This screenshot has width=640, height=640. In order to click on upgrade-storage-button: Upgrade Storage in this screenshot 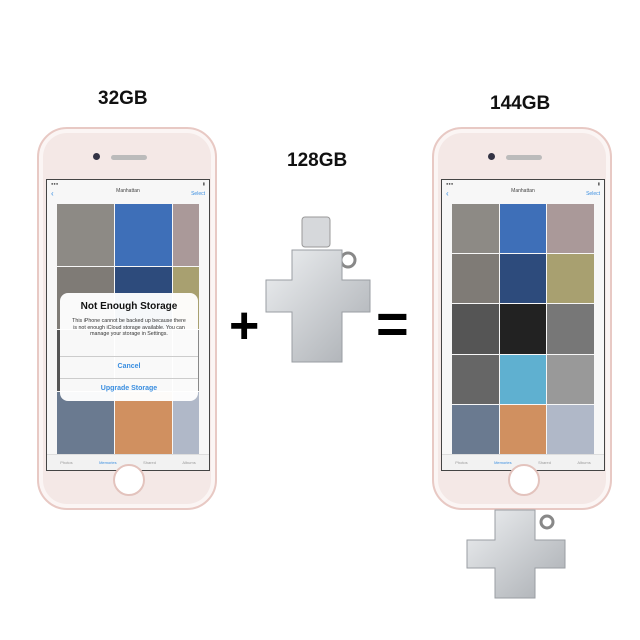, I will do `click(129, 388)`.